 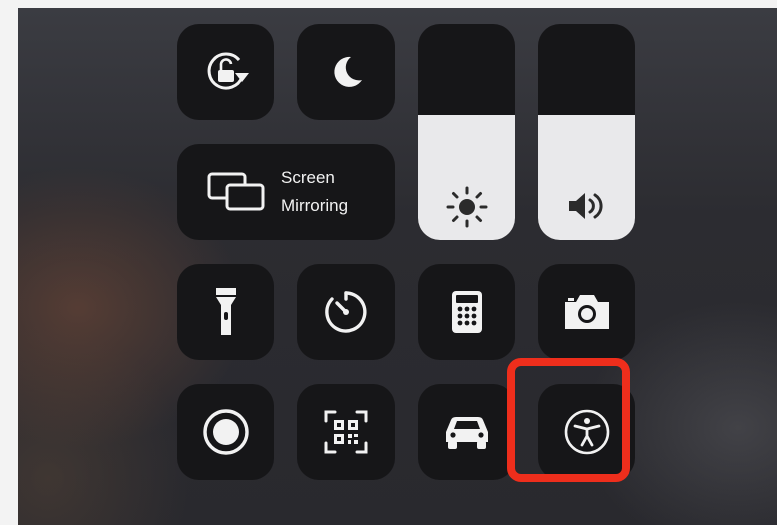 What do you see at coordinates (308, 177) in the screenshot?
I see `screen-mirroring-label-line1: Screen` at bounding box center [308, 177].